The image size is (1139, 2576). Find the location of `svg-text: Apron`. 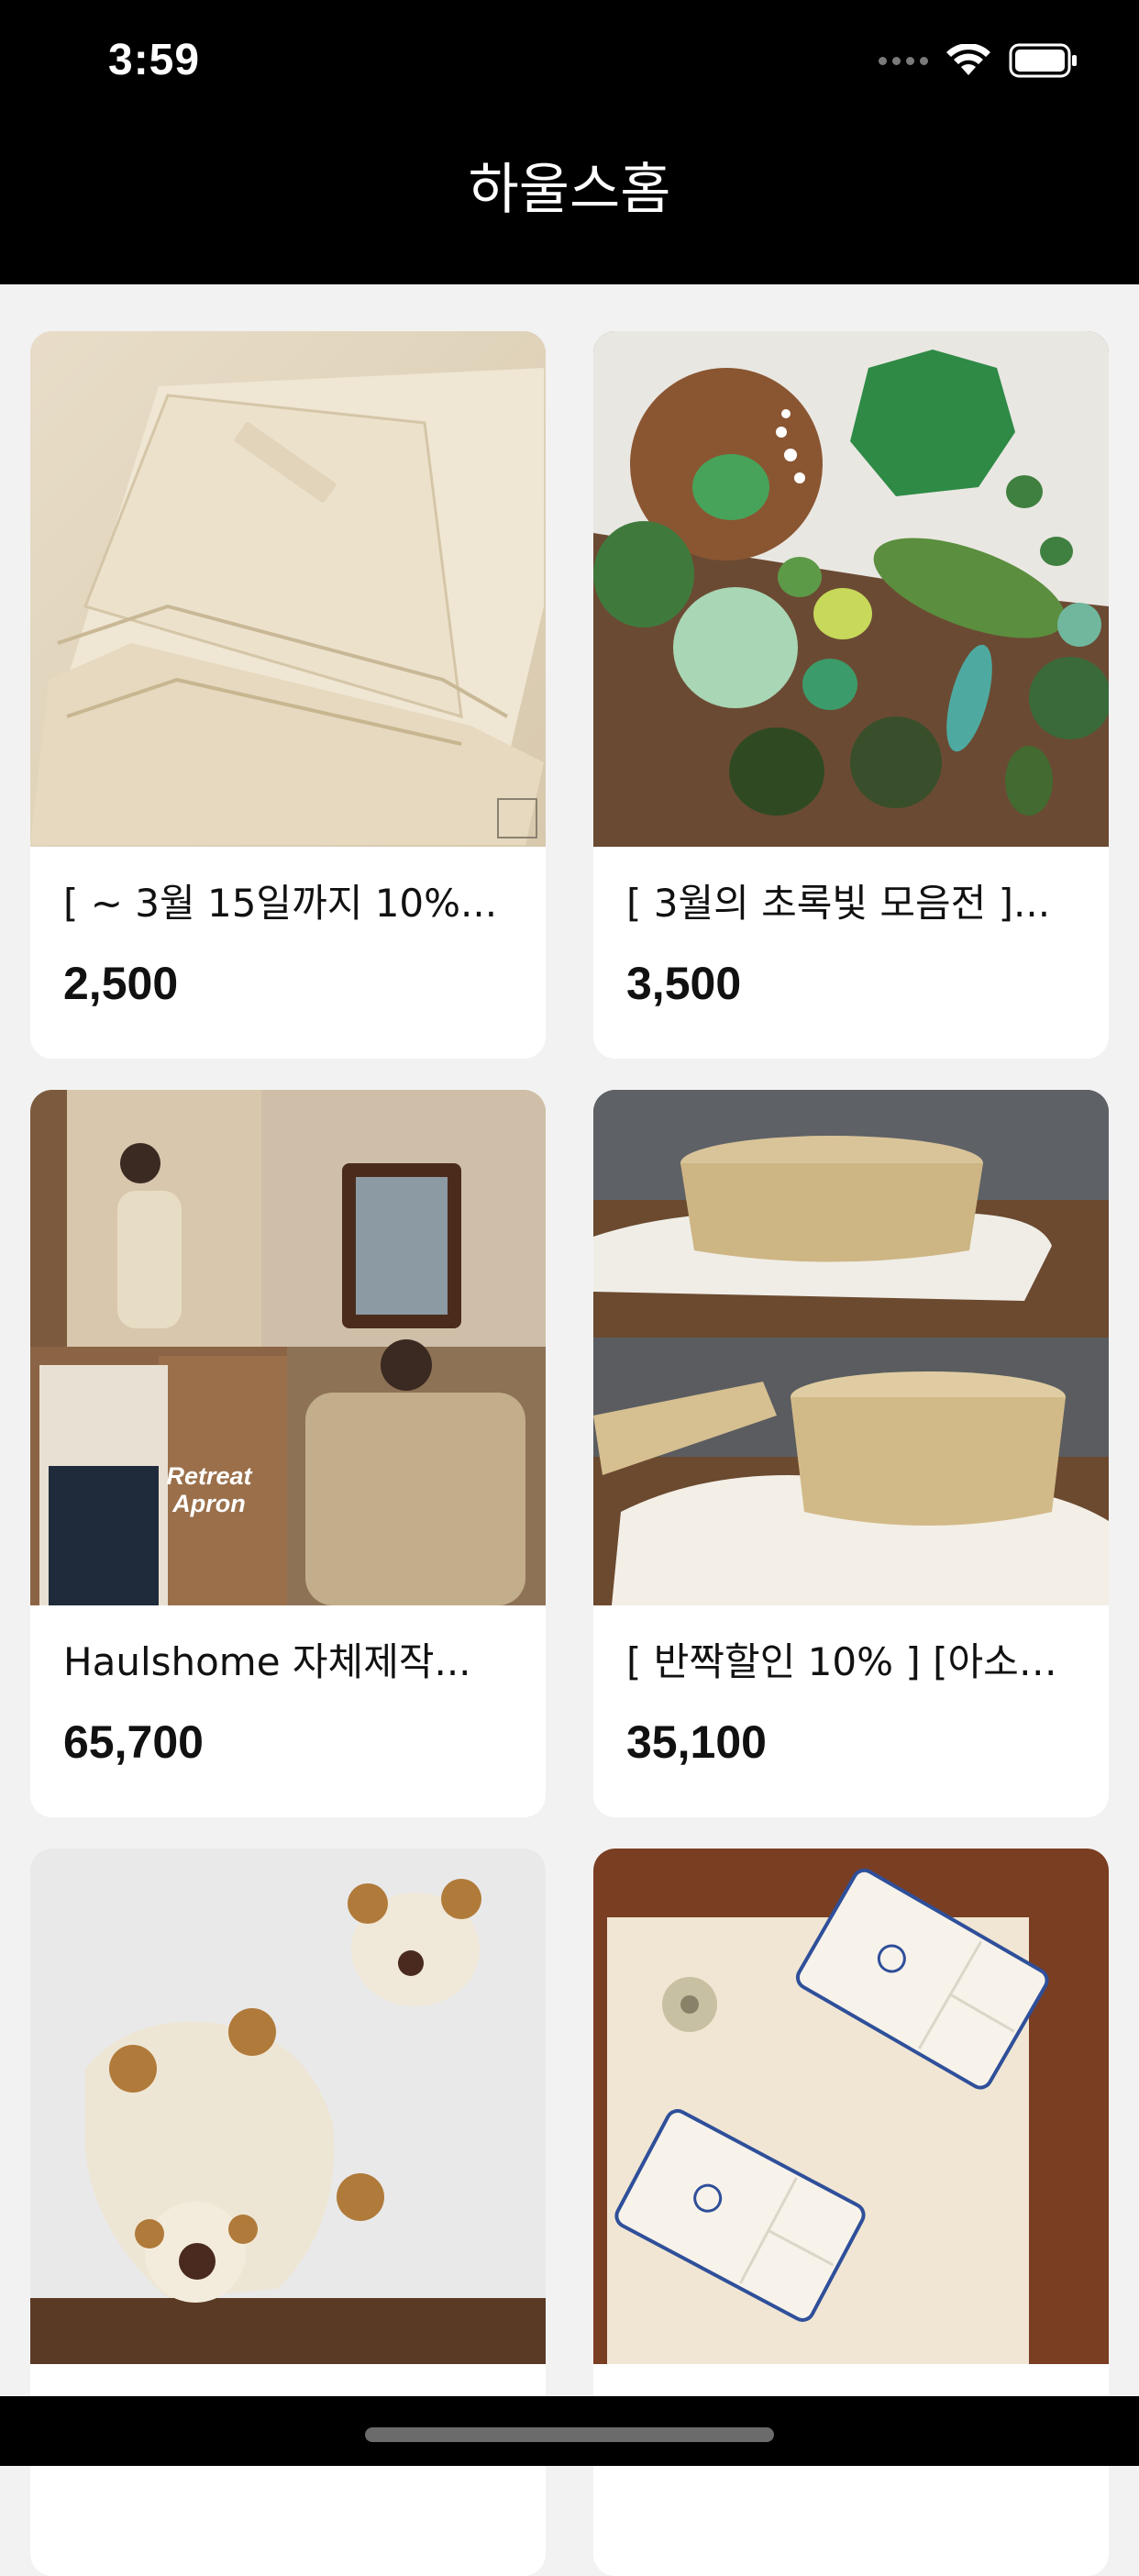

svg-text: Apron is located at coordinates (208, 1503).